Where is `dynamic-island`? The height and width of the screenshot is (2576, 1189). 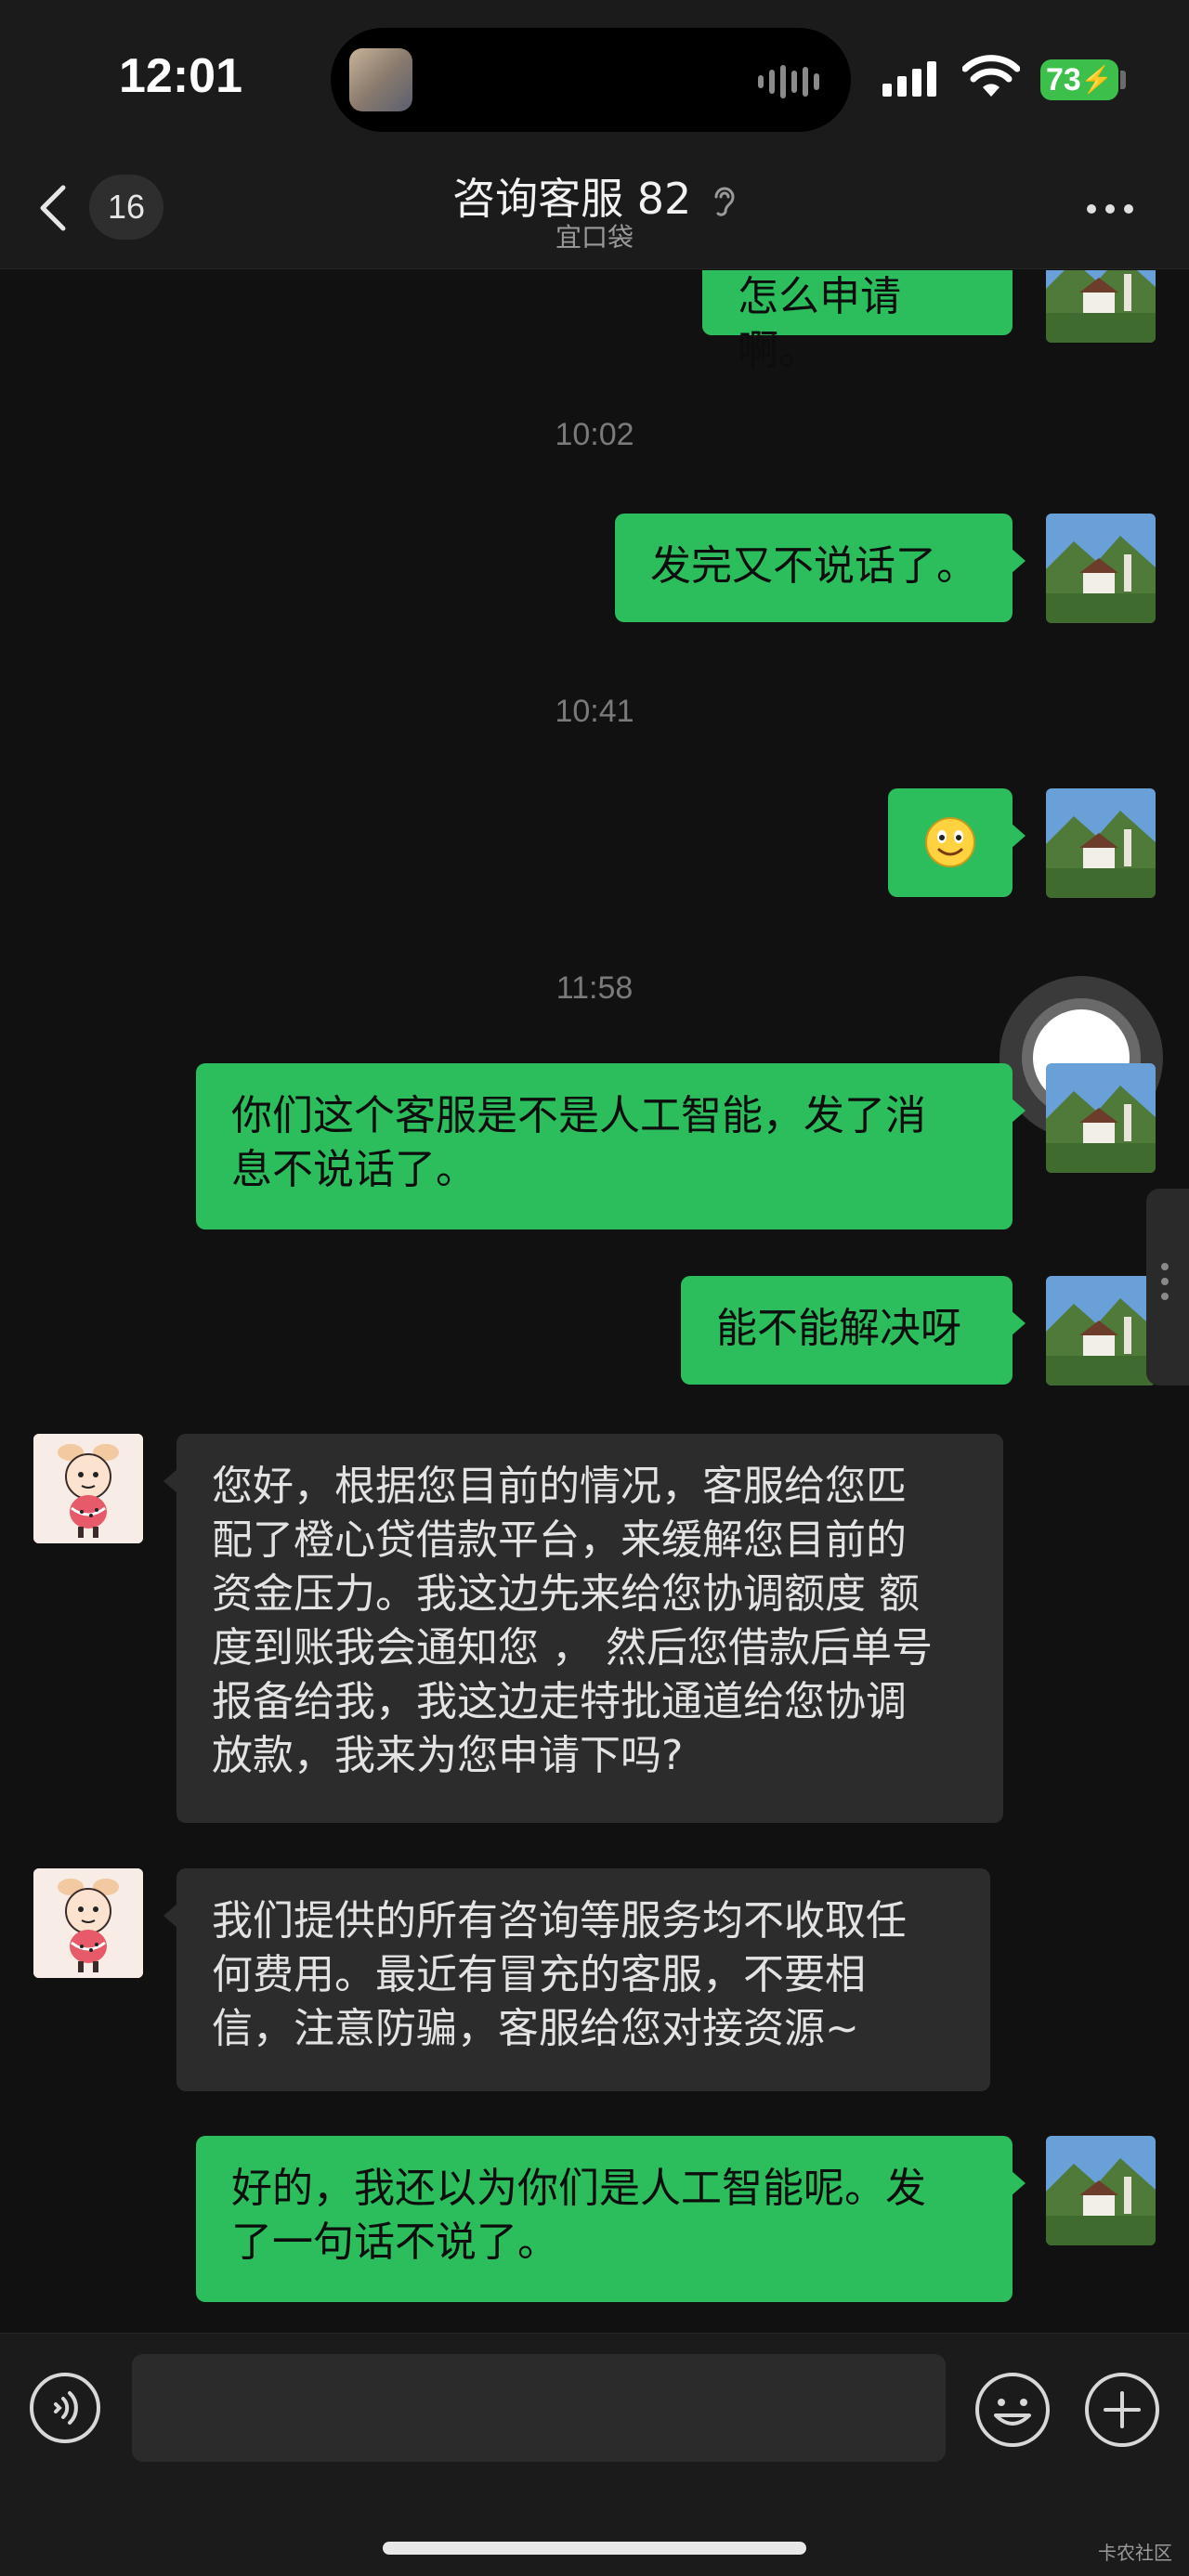
dynamic-island is located at coordinates (591, 80).